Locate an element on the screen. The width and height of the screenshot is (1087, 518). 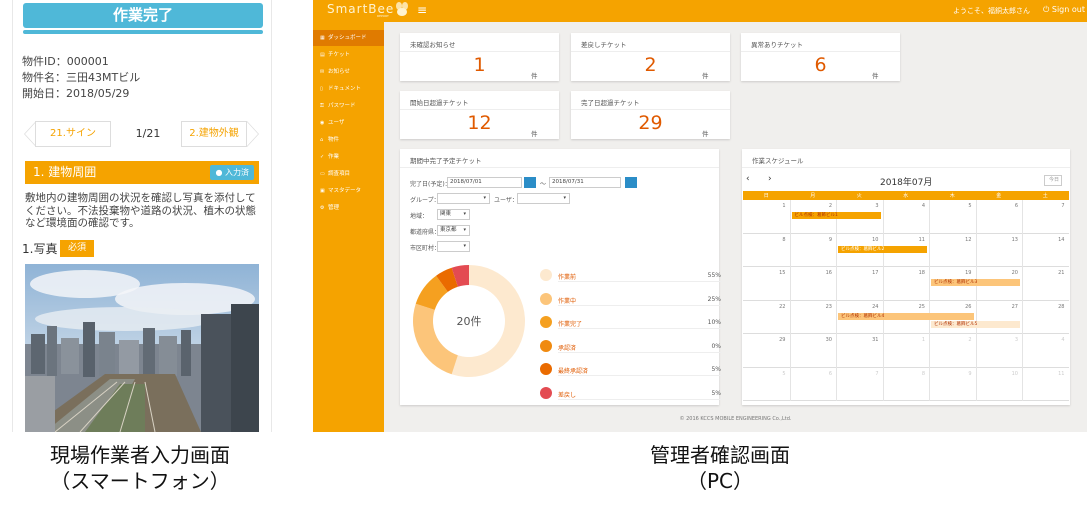
prefecture-label: 都道府県： is located at coordinates (425, 232).